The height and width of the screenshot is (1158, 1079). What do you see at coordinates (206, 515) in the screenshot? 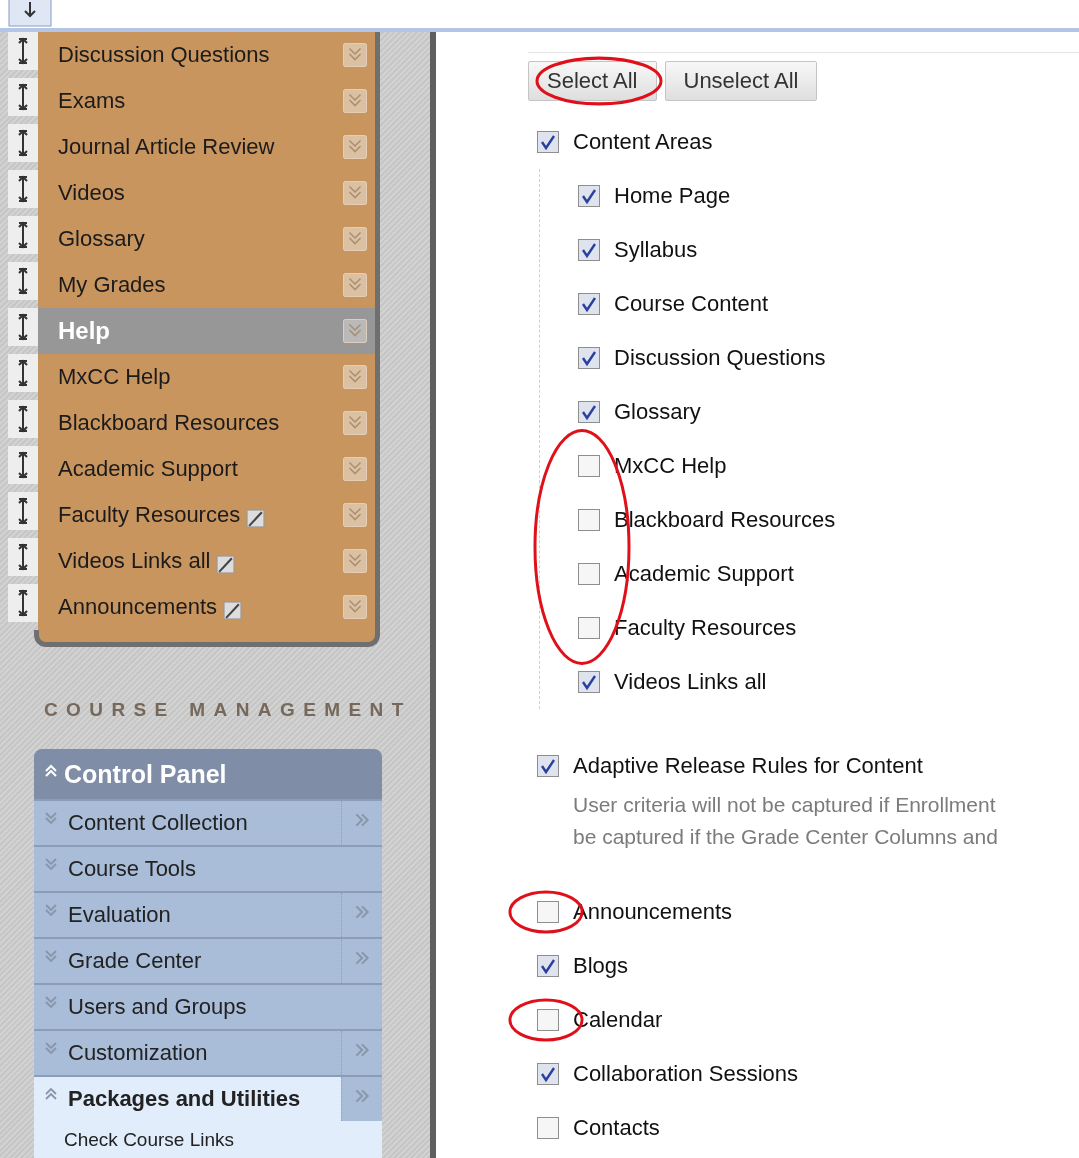
I see `menu-item: Faculty Resources` at bounding box center [206, 515].